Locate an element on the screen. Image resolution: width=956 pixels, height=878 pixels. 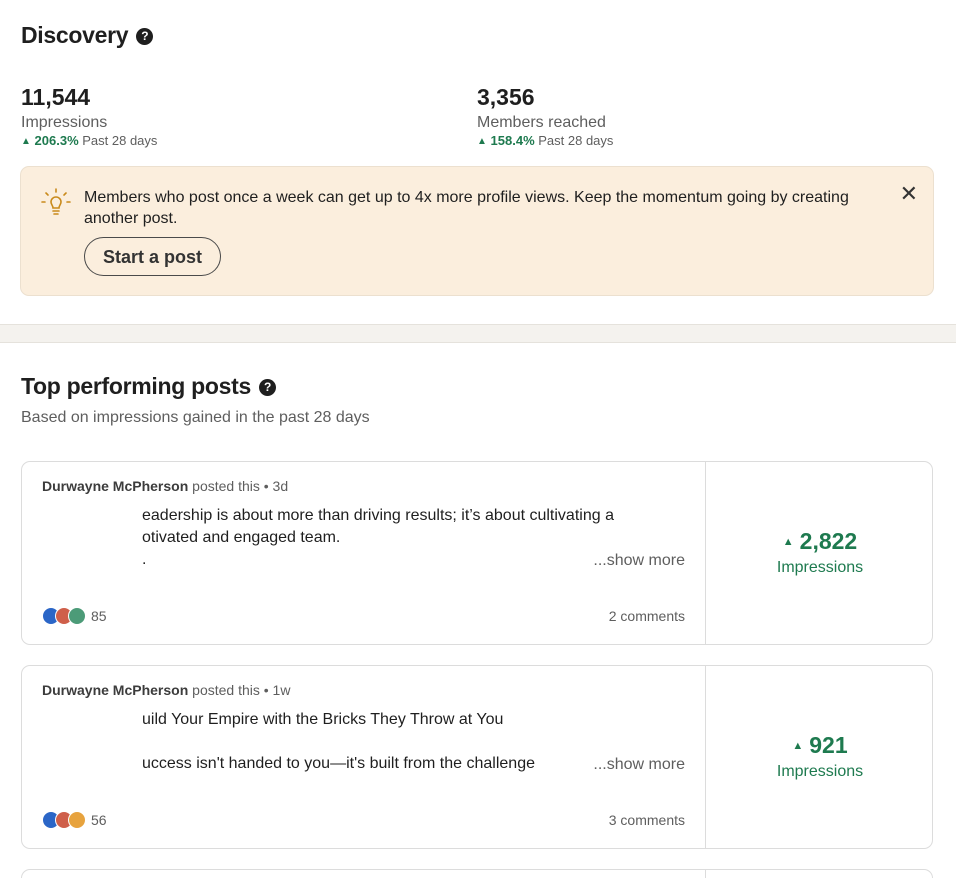
reactions: 85 is located at coordinates (74, 616).